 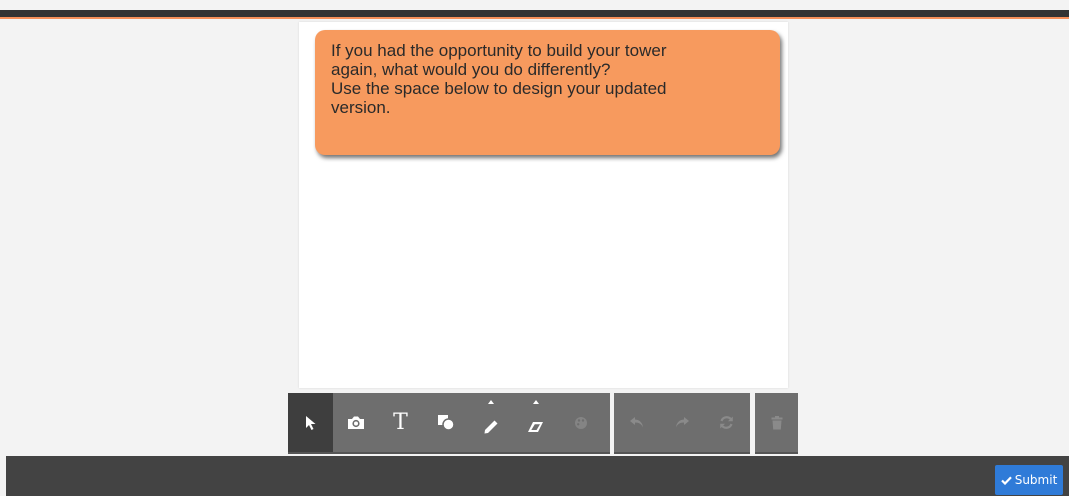 I want to click on undo-icon, so click(x=636, y=422).